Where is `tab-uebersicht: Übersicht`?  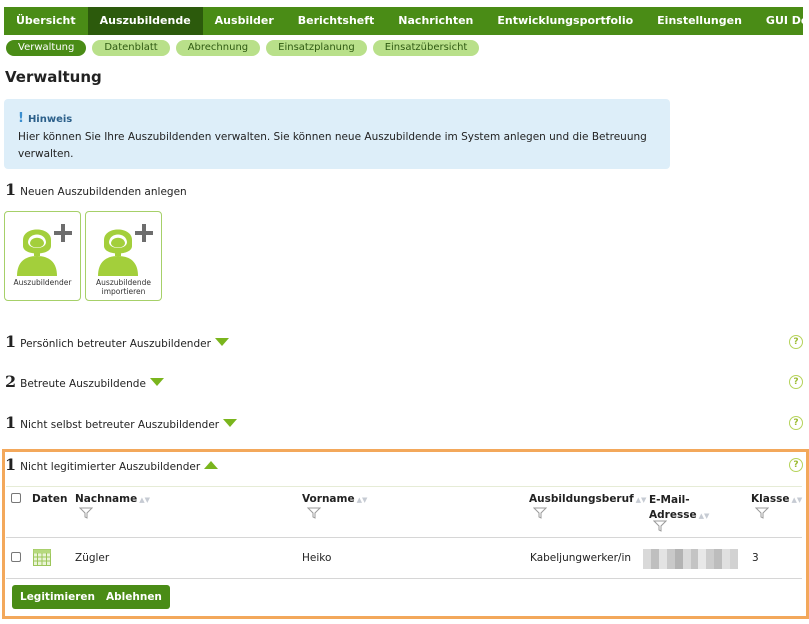
tab-uebersicht: Übersicht is located at coordinates (46, 21).